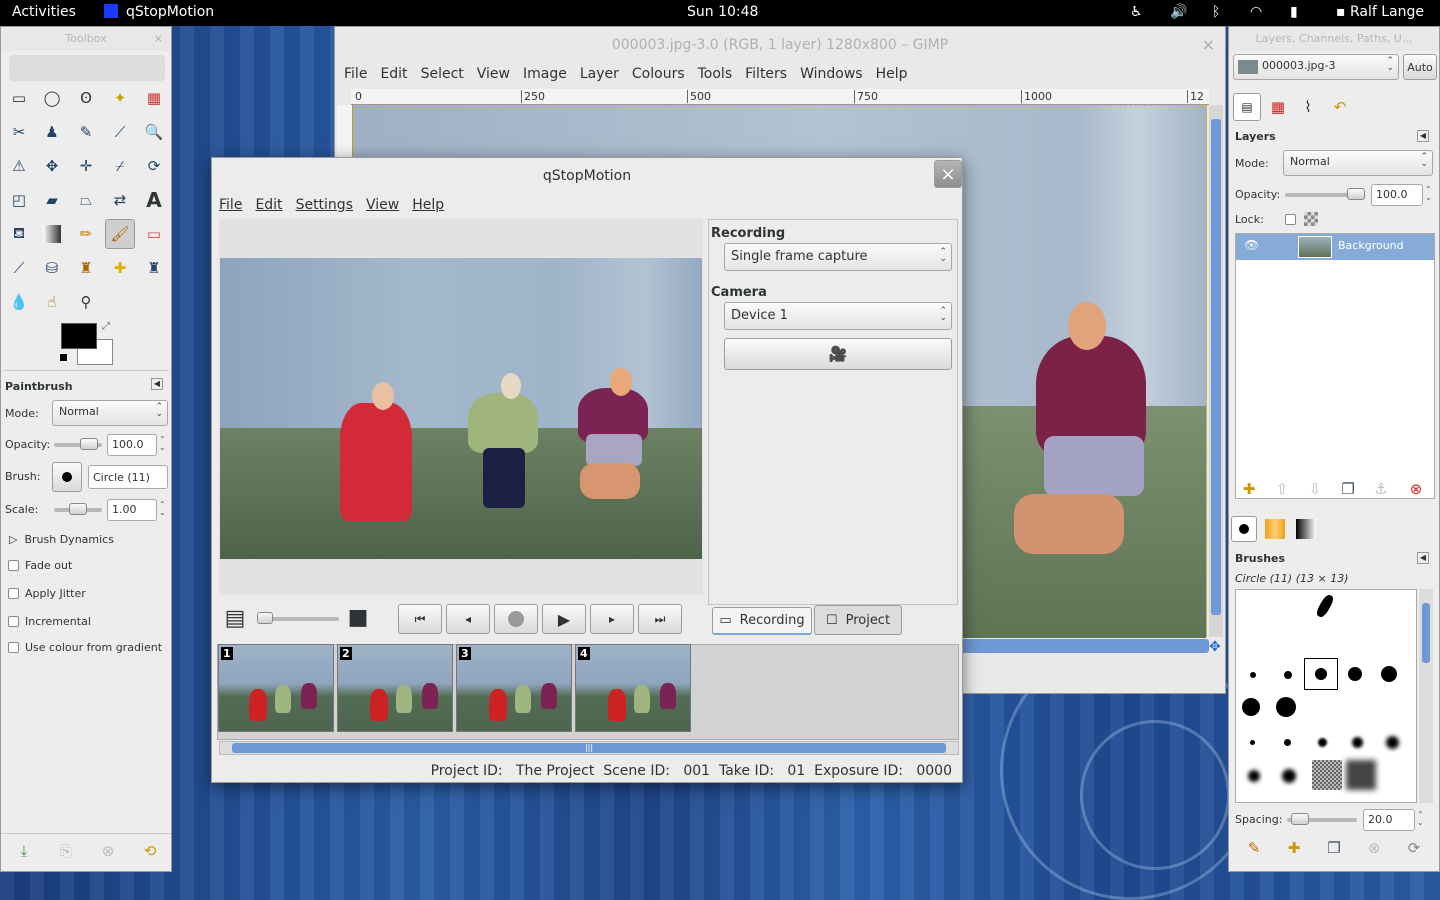 This screenshot has width=1440, height=900. What do you see at coordinates (52, 234) in the screenshot?
I see `blend-icon` at bounding box center [52, 234].